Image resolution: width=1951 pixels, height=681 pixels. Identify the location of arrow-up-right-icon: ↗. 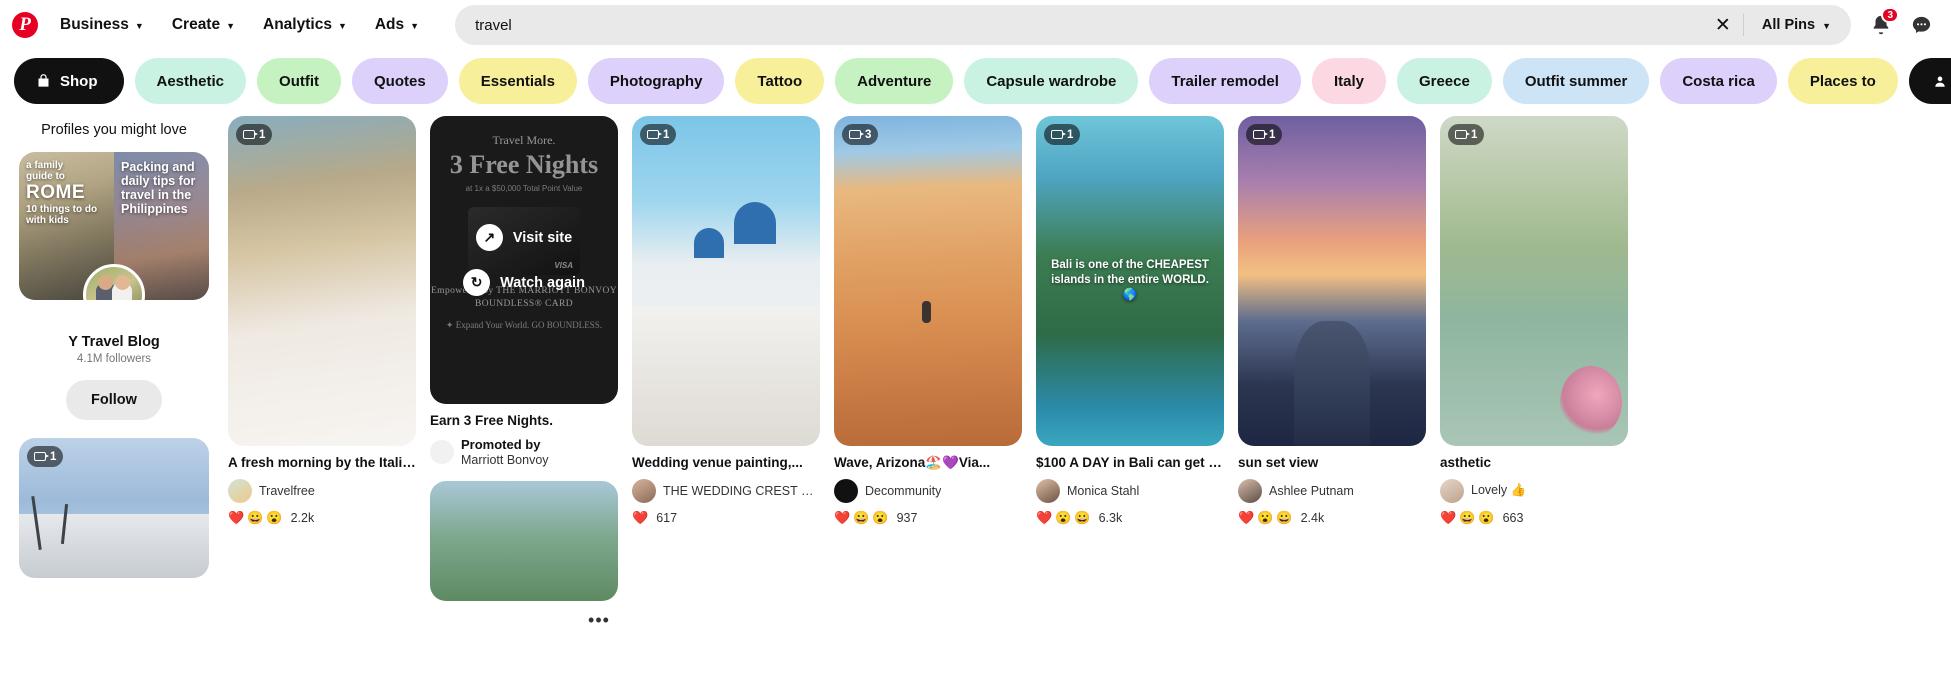
(489, 237).